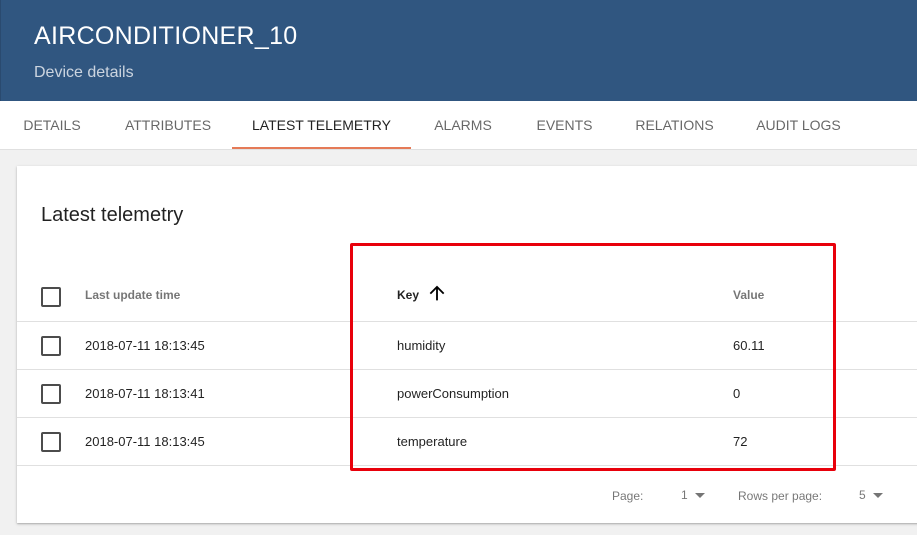  I want to click on device-subtitle: Device details, so click(84, 72).